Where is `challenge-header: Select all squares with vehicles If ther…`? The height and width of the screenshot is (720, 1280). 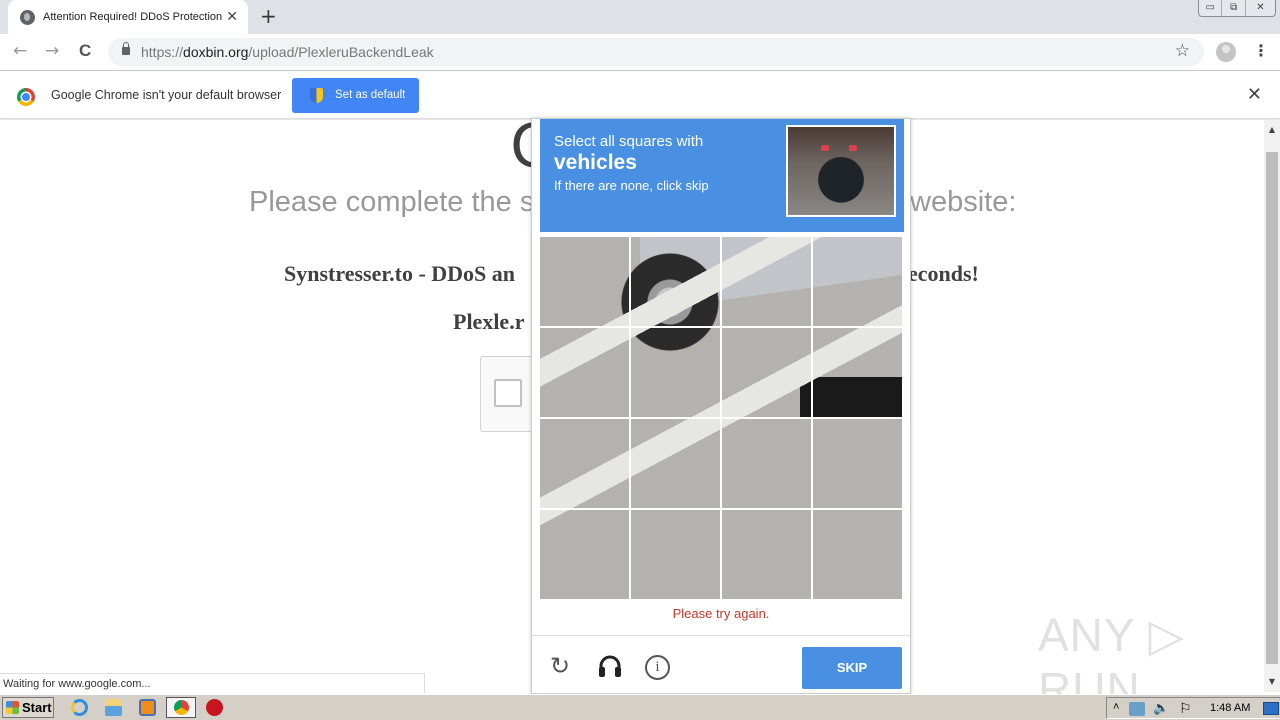
challenge-header: Select all squares with vehicles If ther… is located at coordinates (722, 175).